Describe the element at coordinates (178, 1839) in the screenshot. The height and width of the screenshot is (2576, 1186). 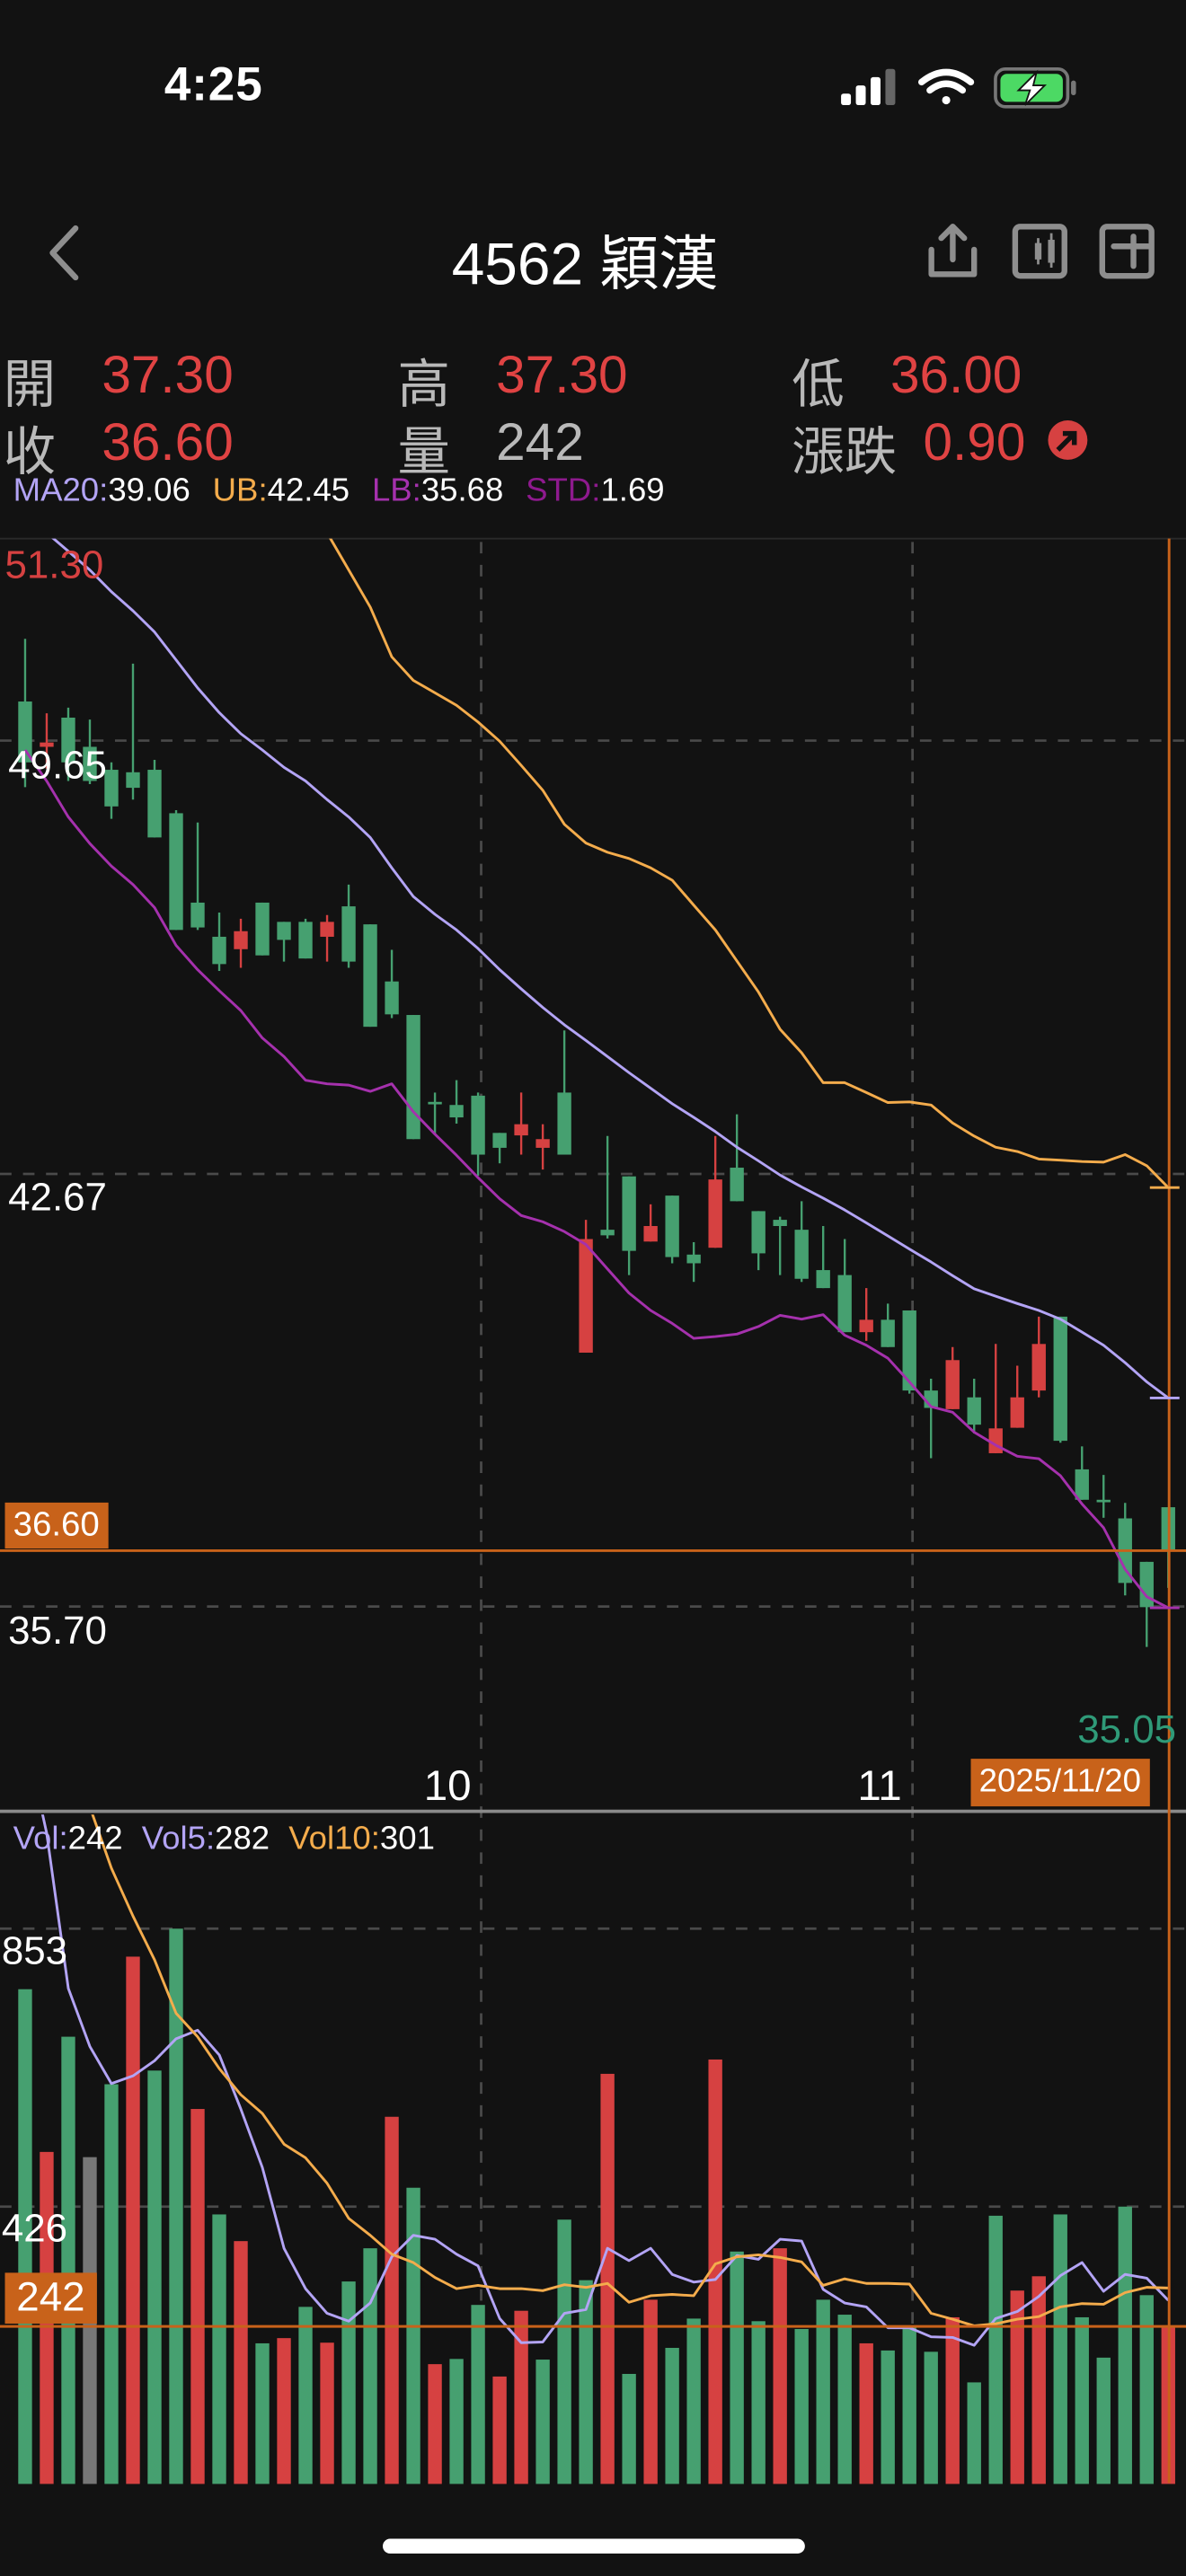
I see `vol5-label: Vol5:` at that location.